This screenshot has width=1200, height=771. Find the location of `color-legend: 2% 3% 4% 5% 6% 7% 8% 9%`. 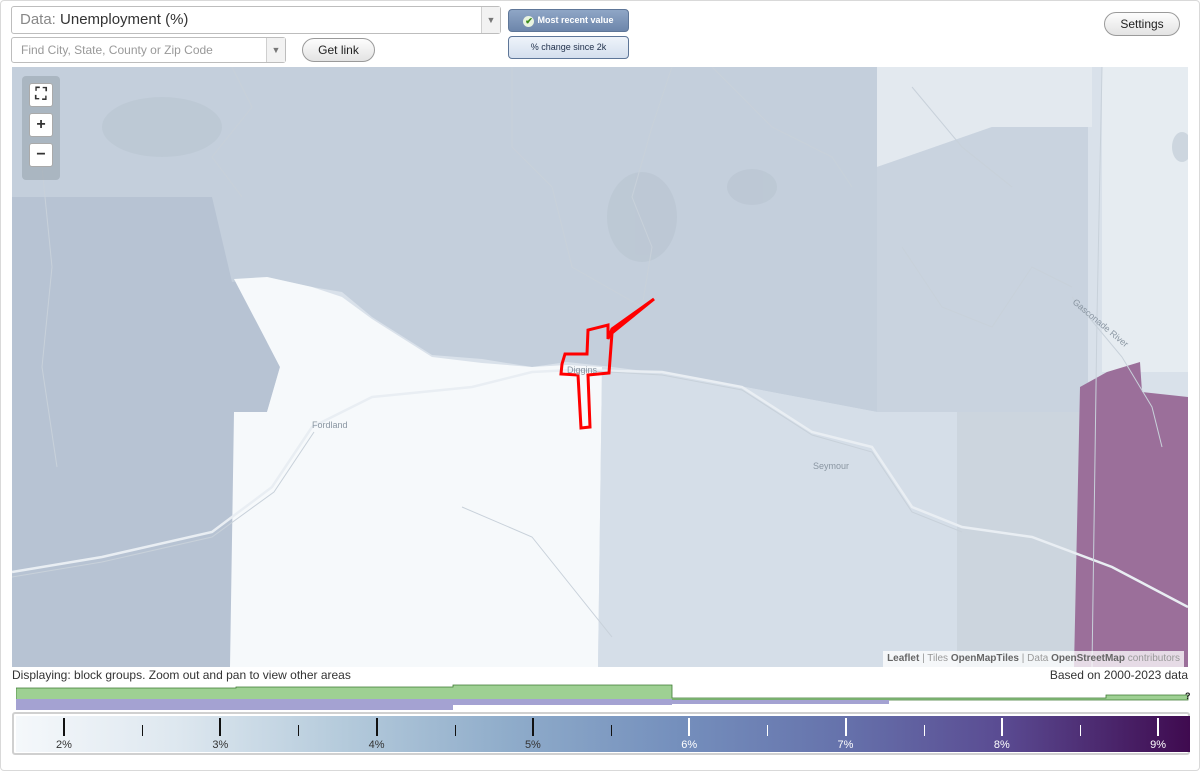

color-legend: 2% 3% 4% 5% 6% 7% 8% 9% is located at coordinates (601, 733).